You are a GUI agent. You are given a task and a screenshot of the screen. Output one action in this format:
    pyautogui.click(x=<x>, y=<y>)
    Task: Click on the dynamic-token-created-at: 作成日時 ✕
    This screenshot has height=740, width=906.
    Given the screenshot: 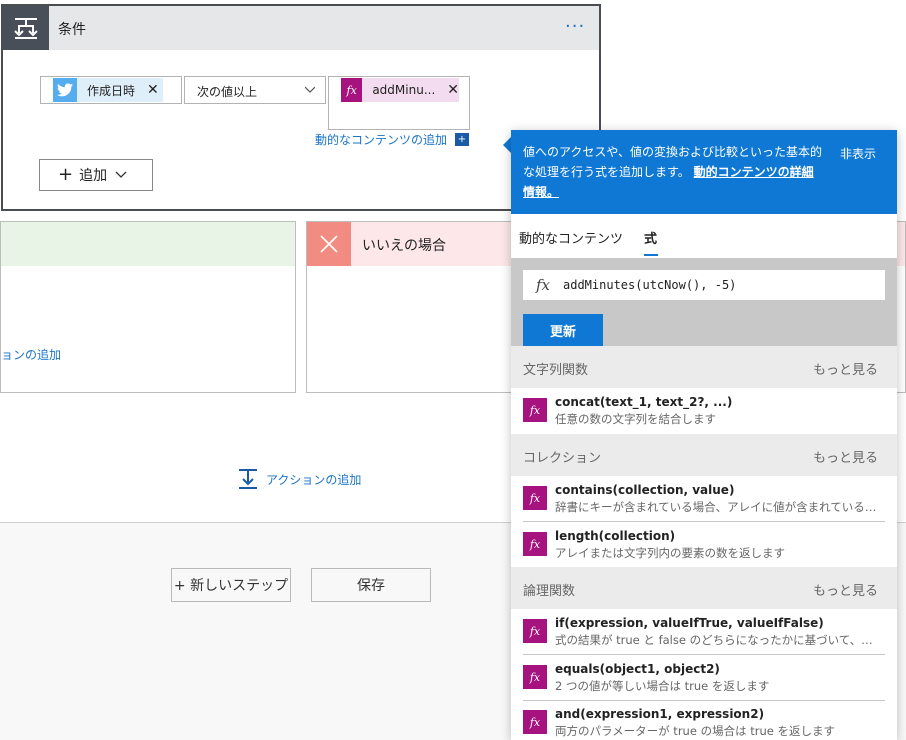 What is the action you would take?
    pyautogui.click(x=108, y=90)
    